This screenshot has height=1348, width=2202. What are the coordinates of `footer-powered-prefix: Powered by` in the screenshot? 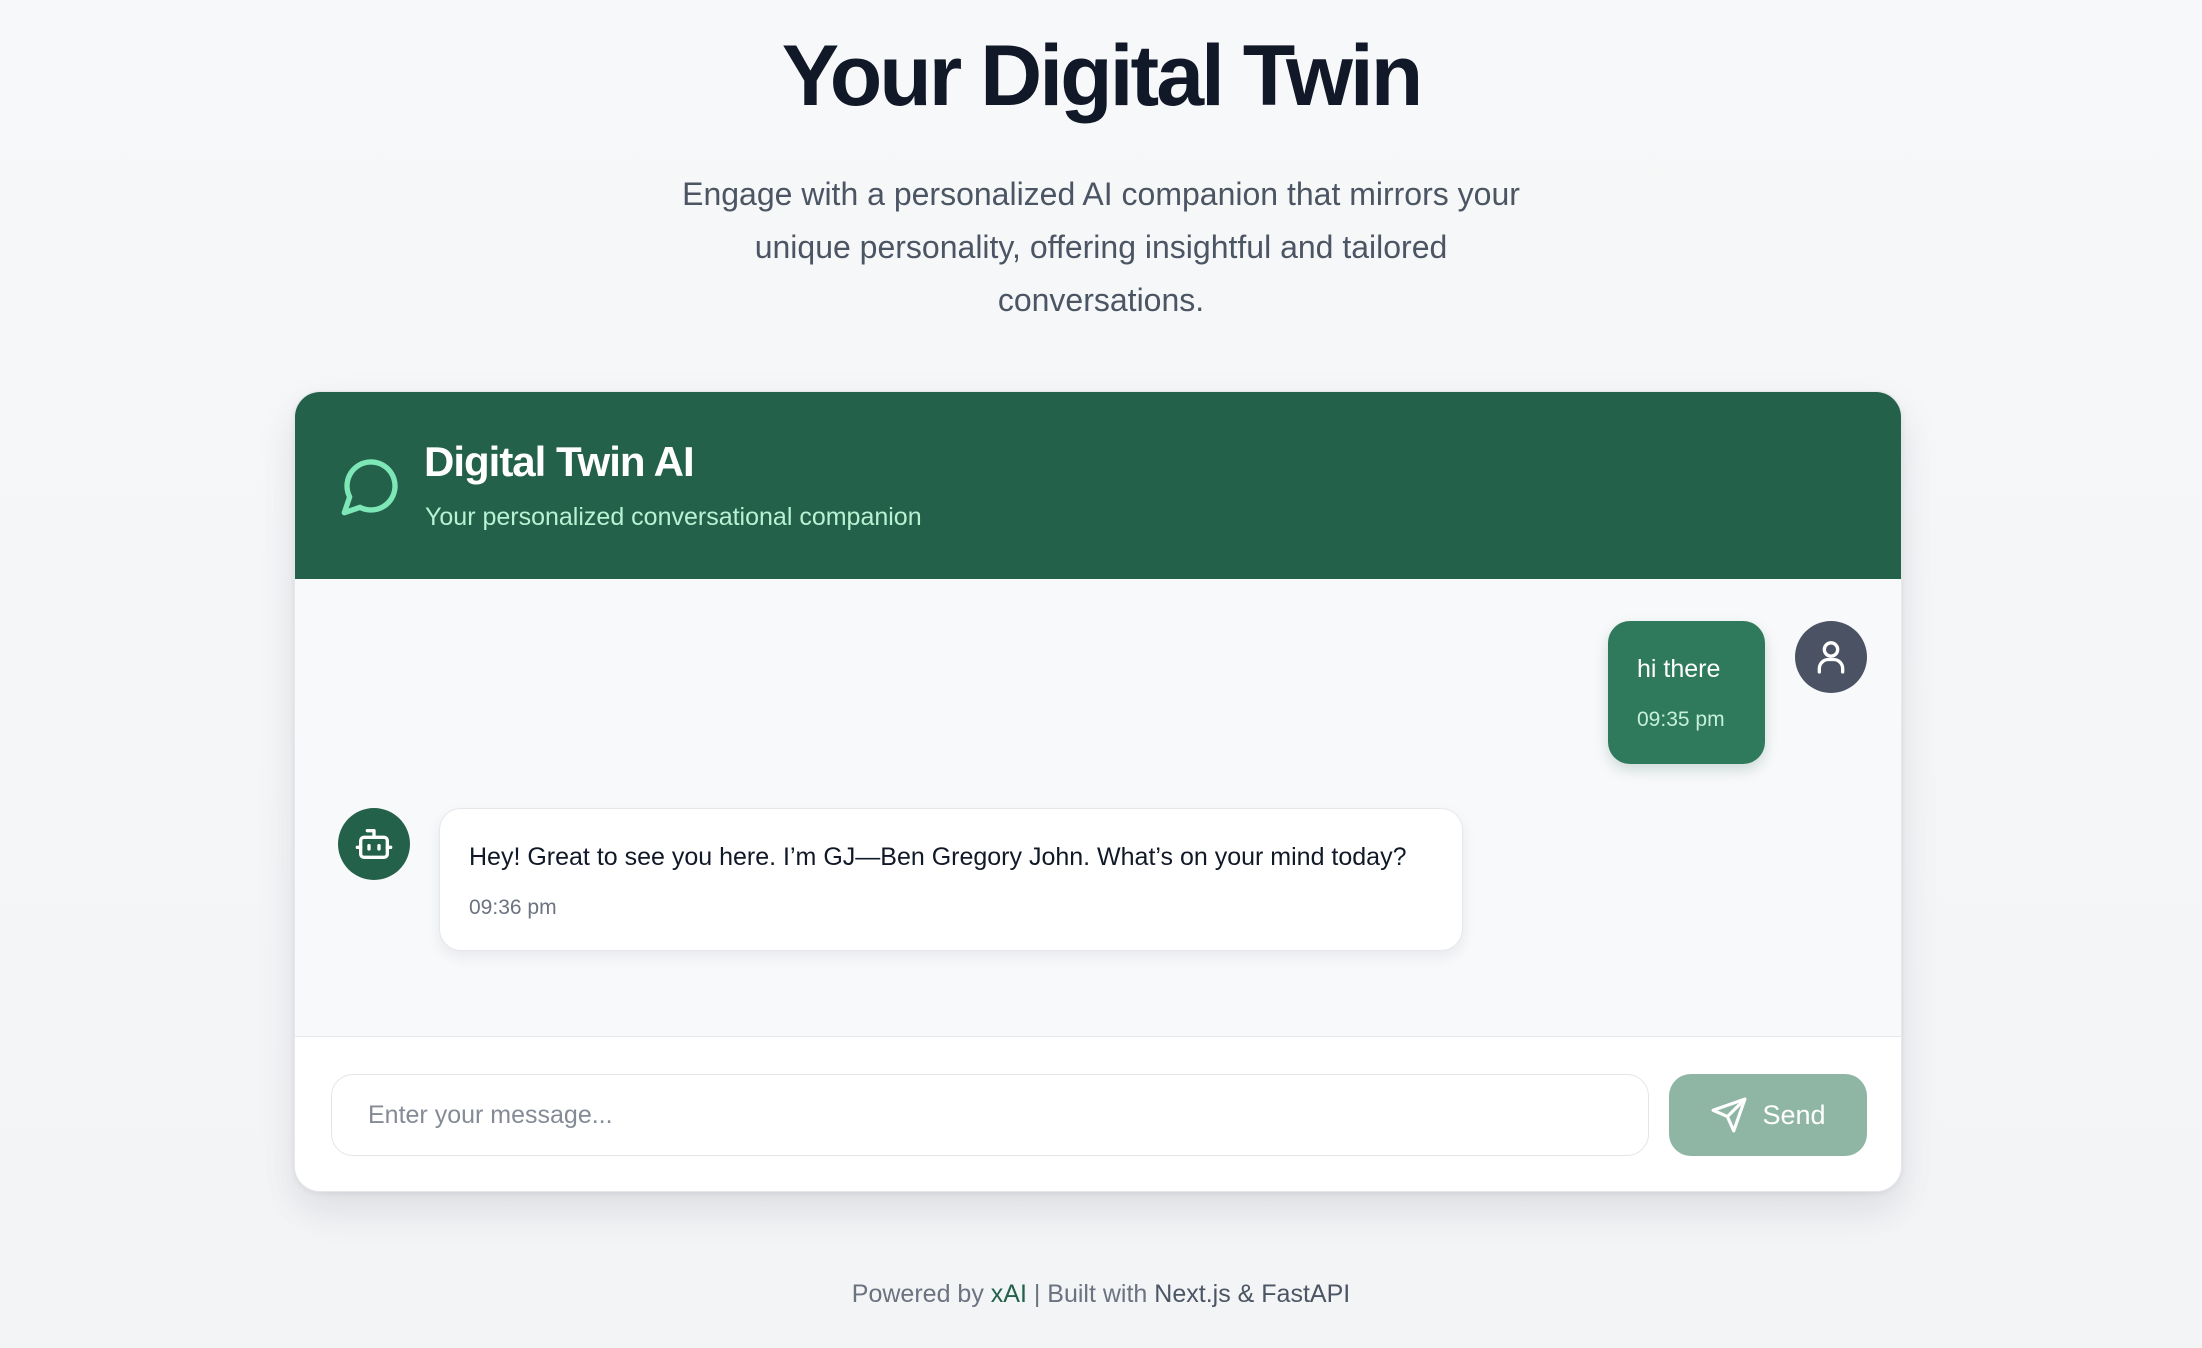 It's located at (917, 1294).